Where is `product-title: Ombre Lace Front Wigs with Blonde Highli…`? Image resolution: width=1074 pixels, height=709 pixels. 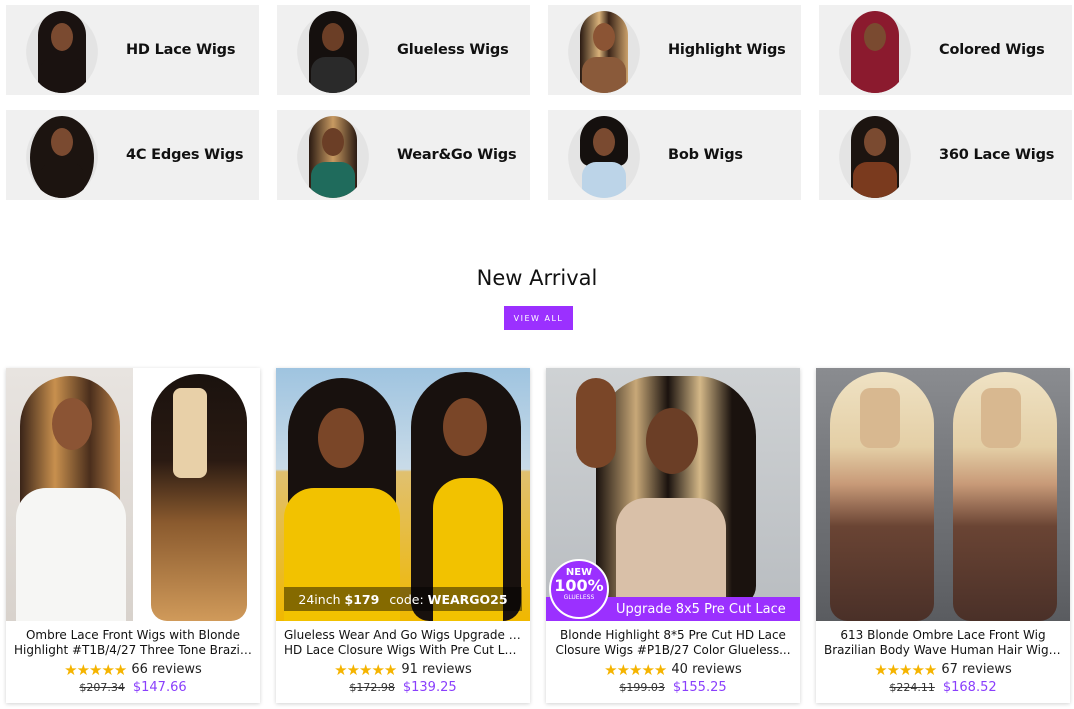 product-title: Ombre Lace Front Wigs with Blonde Highli… is located at coordinates (133, 640).